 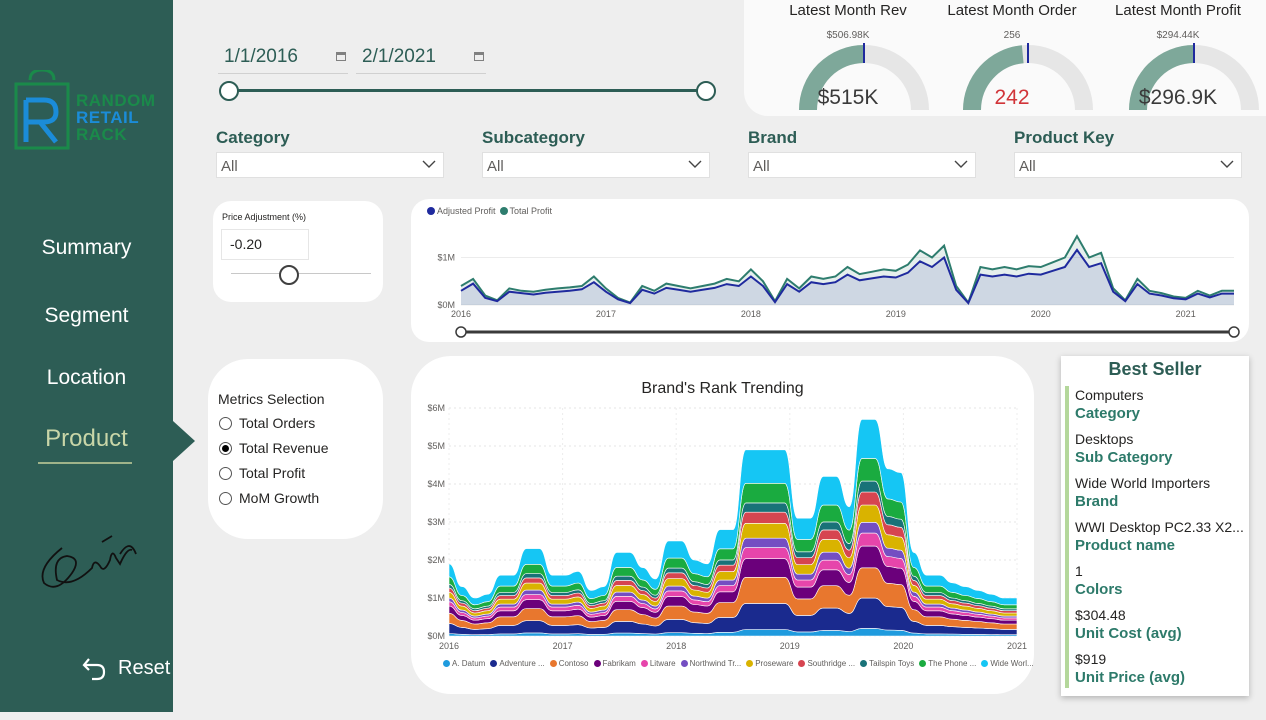 I want to click on date-slider-end-handle, so click(x=706, y=91).